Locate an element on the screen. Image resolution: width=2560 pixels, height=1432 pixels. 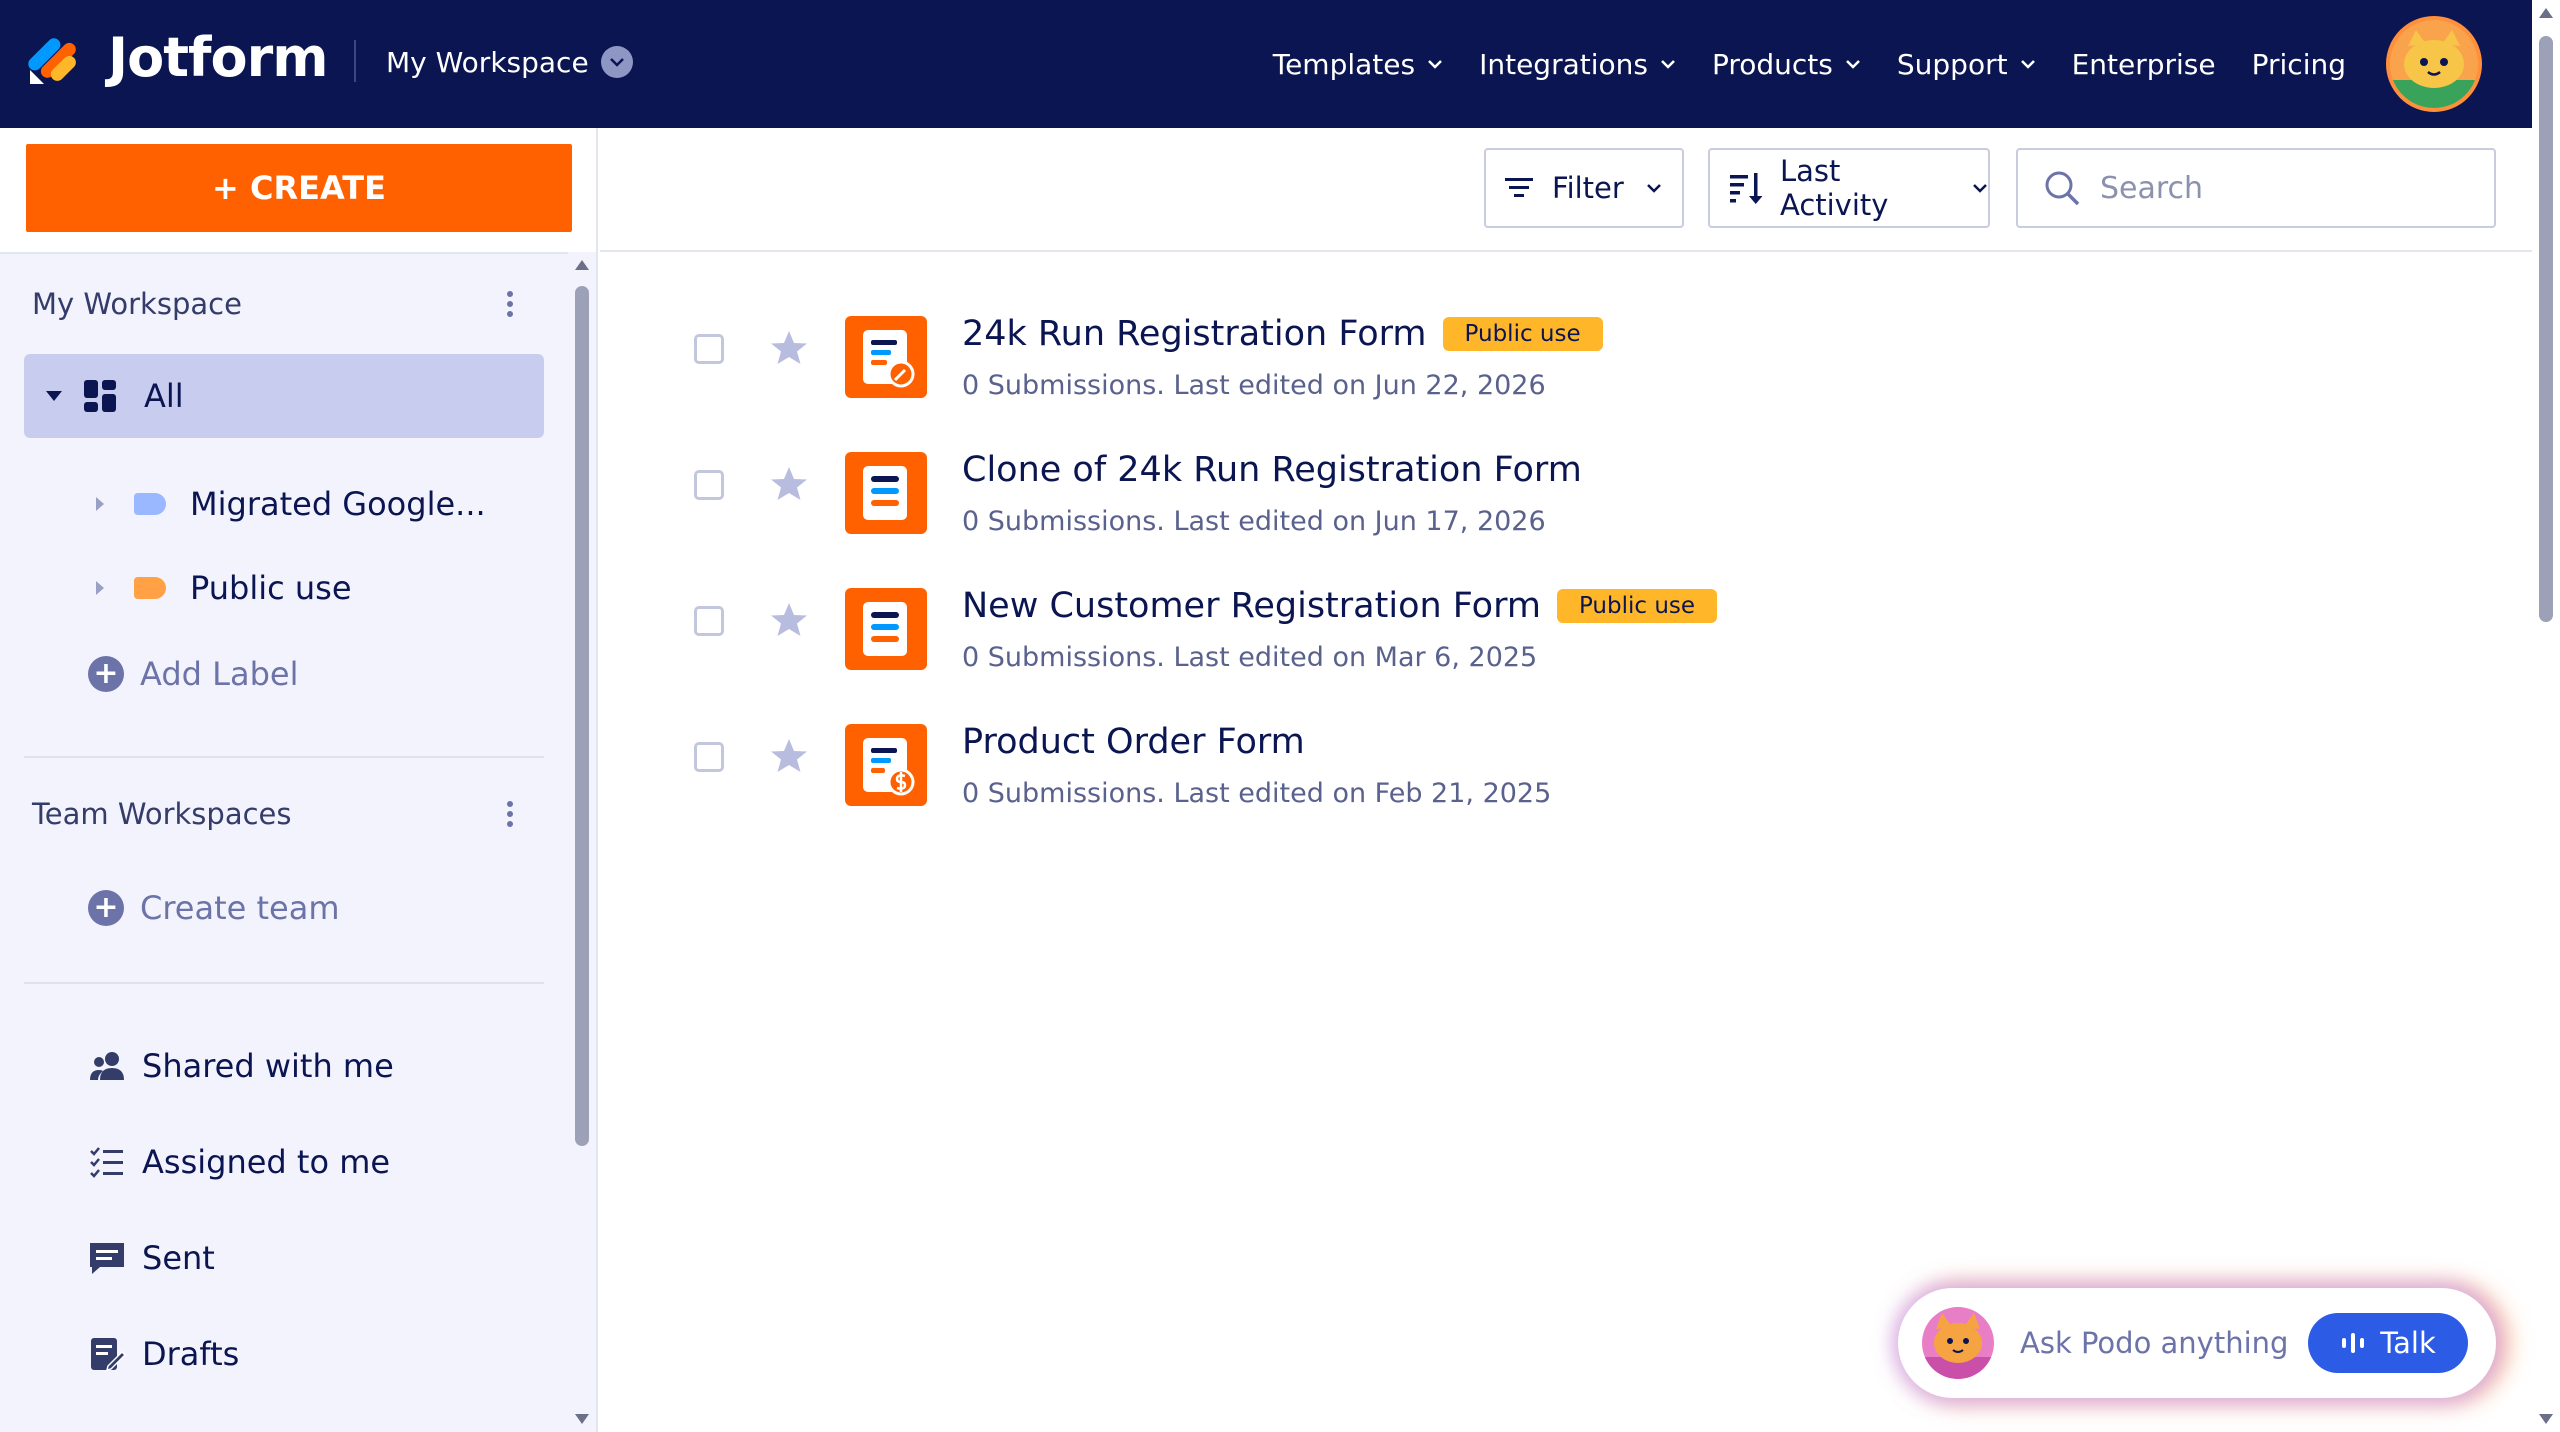
form-title-text: Clone of 24k Run Registration Form is located at coordinates (1272, 470).